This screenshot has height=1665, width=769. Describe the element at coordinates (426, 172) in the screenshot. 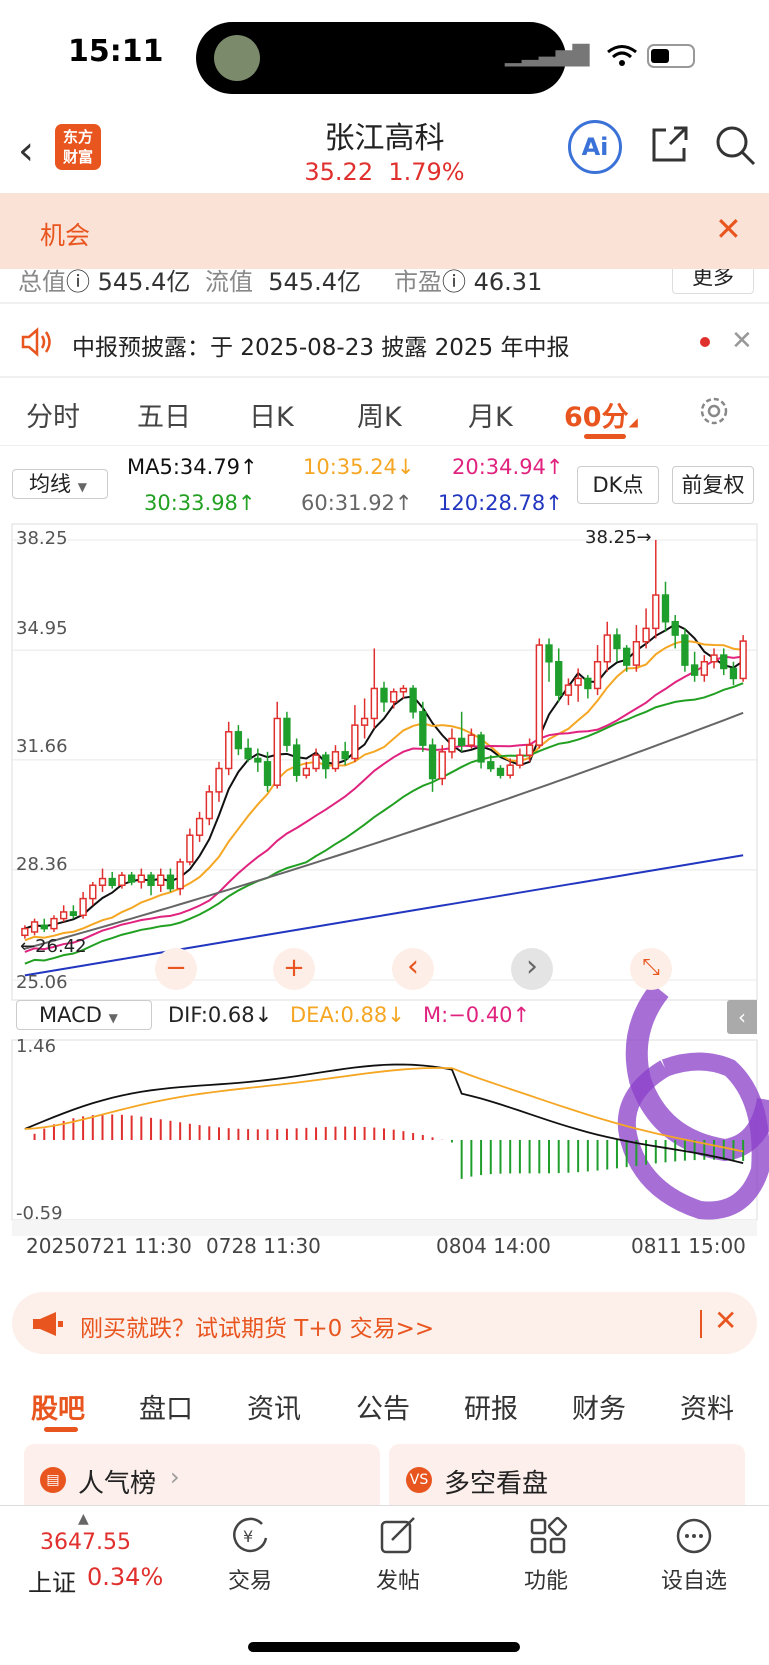

I see `stock-change-pct: 1.79%` at that location.